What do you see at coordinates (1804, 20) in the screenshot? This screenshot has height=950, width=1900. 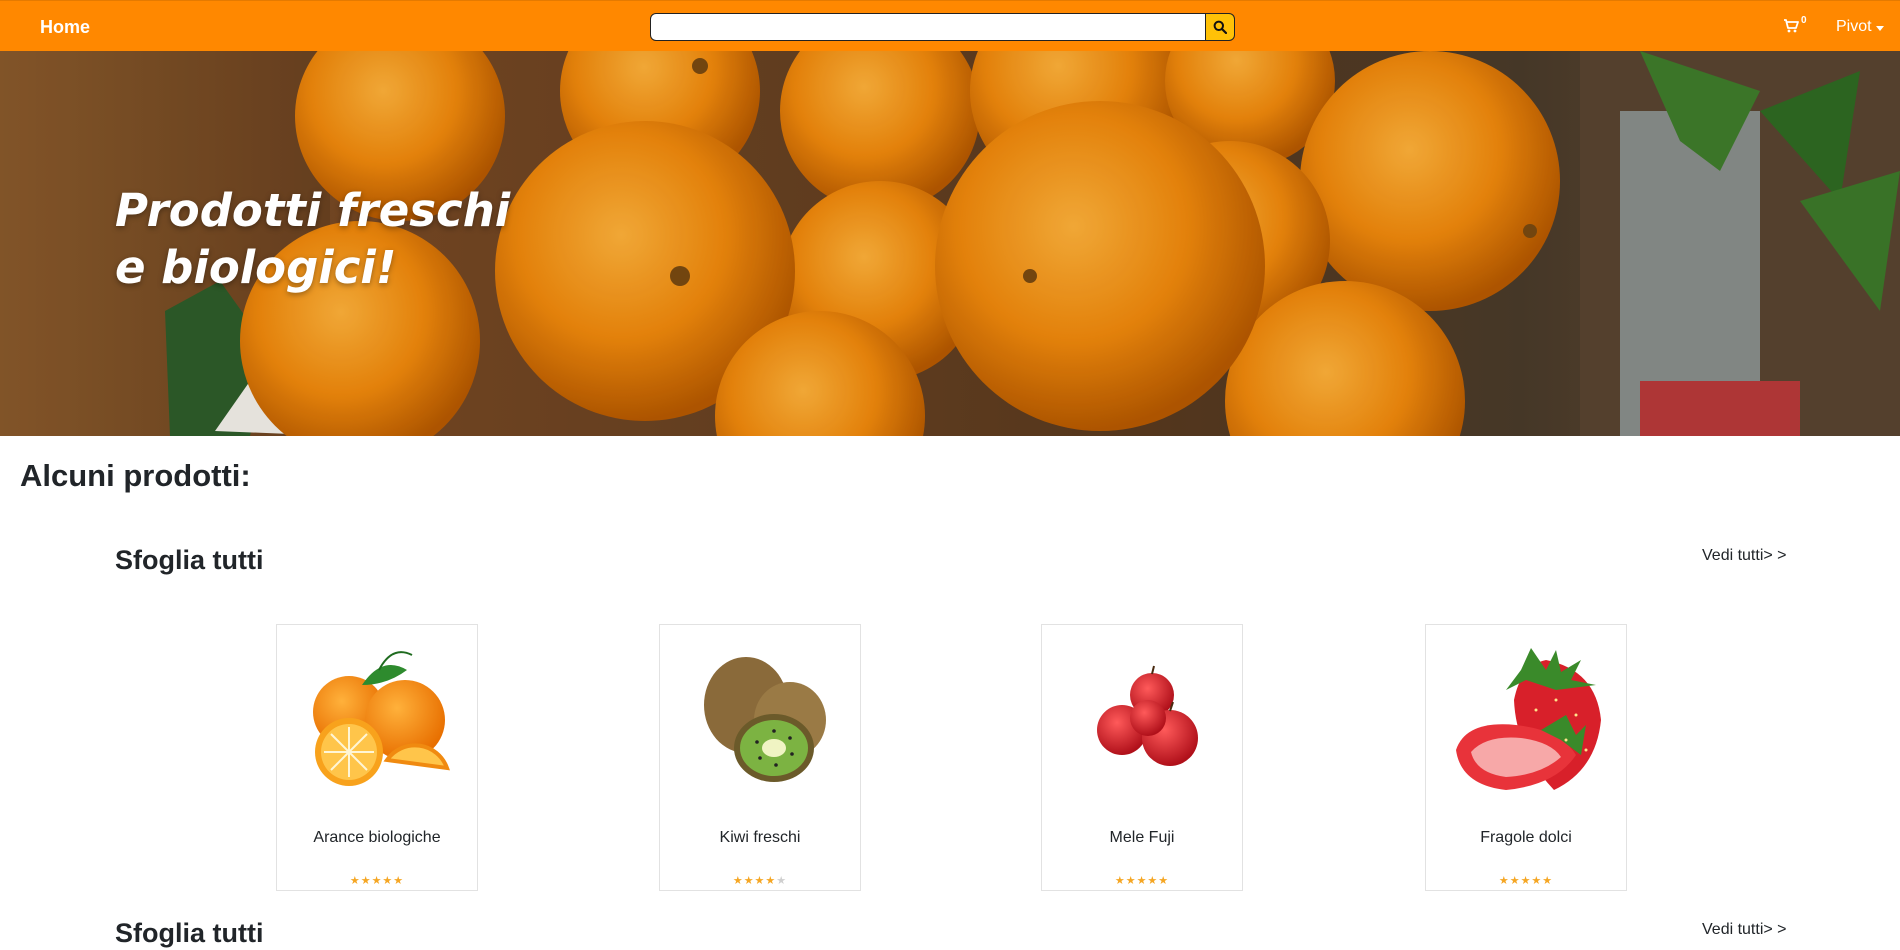 I see `cart-count-badge: 0` at bounding box center [1804, 20].